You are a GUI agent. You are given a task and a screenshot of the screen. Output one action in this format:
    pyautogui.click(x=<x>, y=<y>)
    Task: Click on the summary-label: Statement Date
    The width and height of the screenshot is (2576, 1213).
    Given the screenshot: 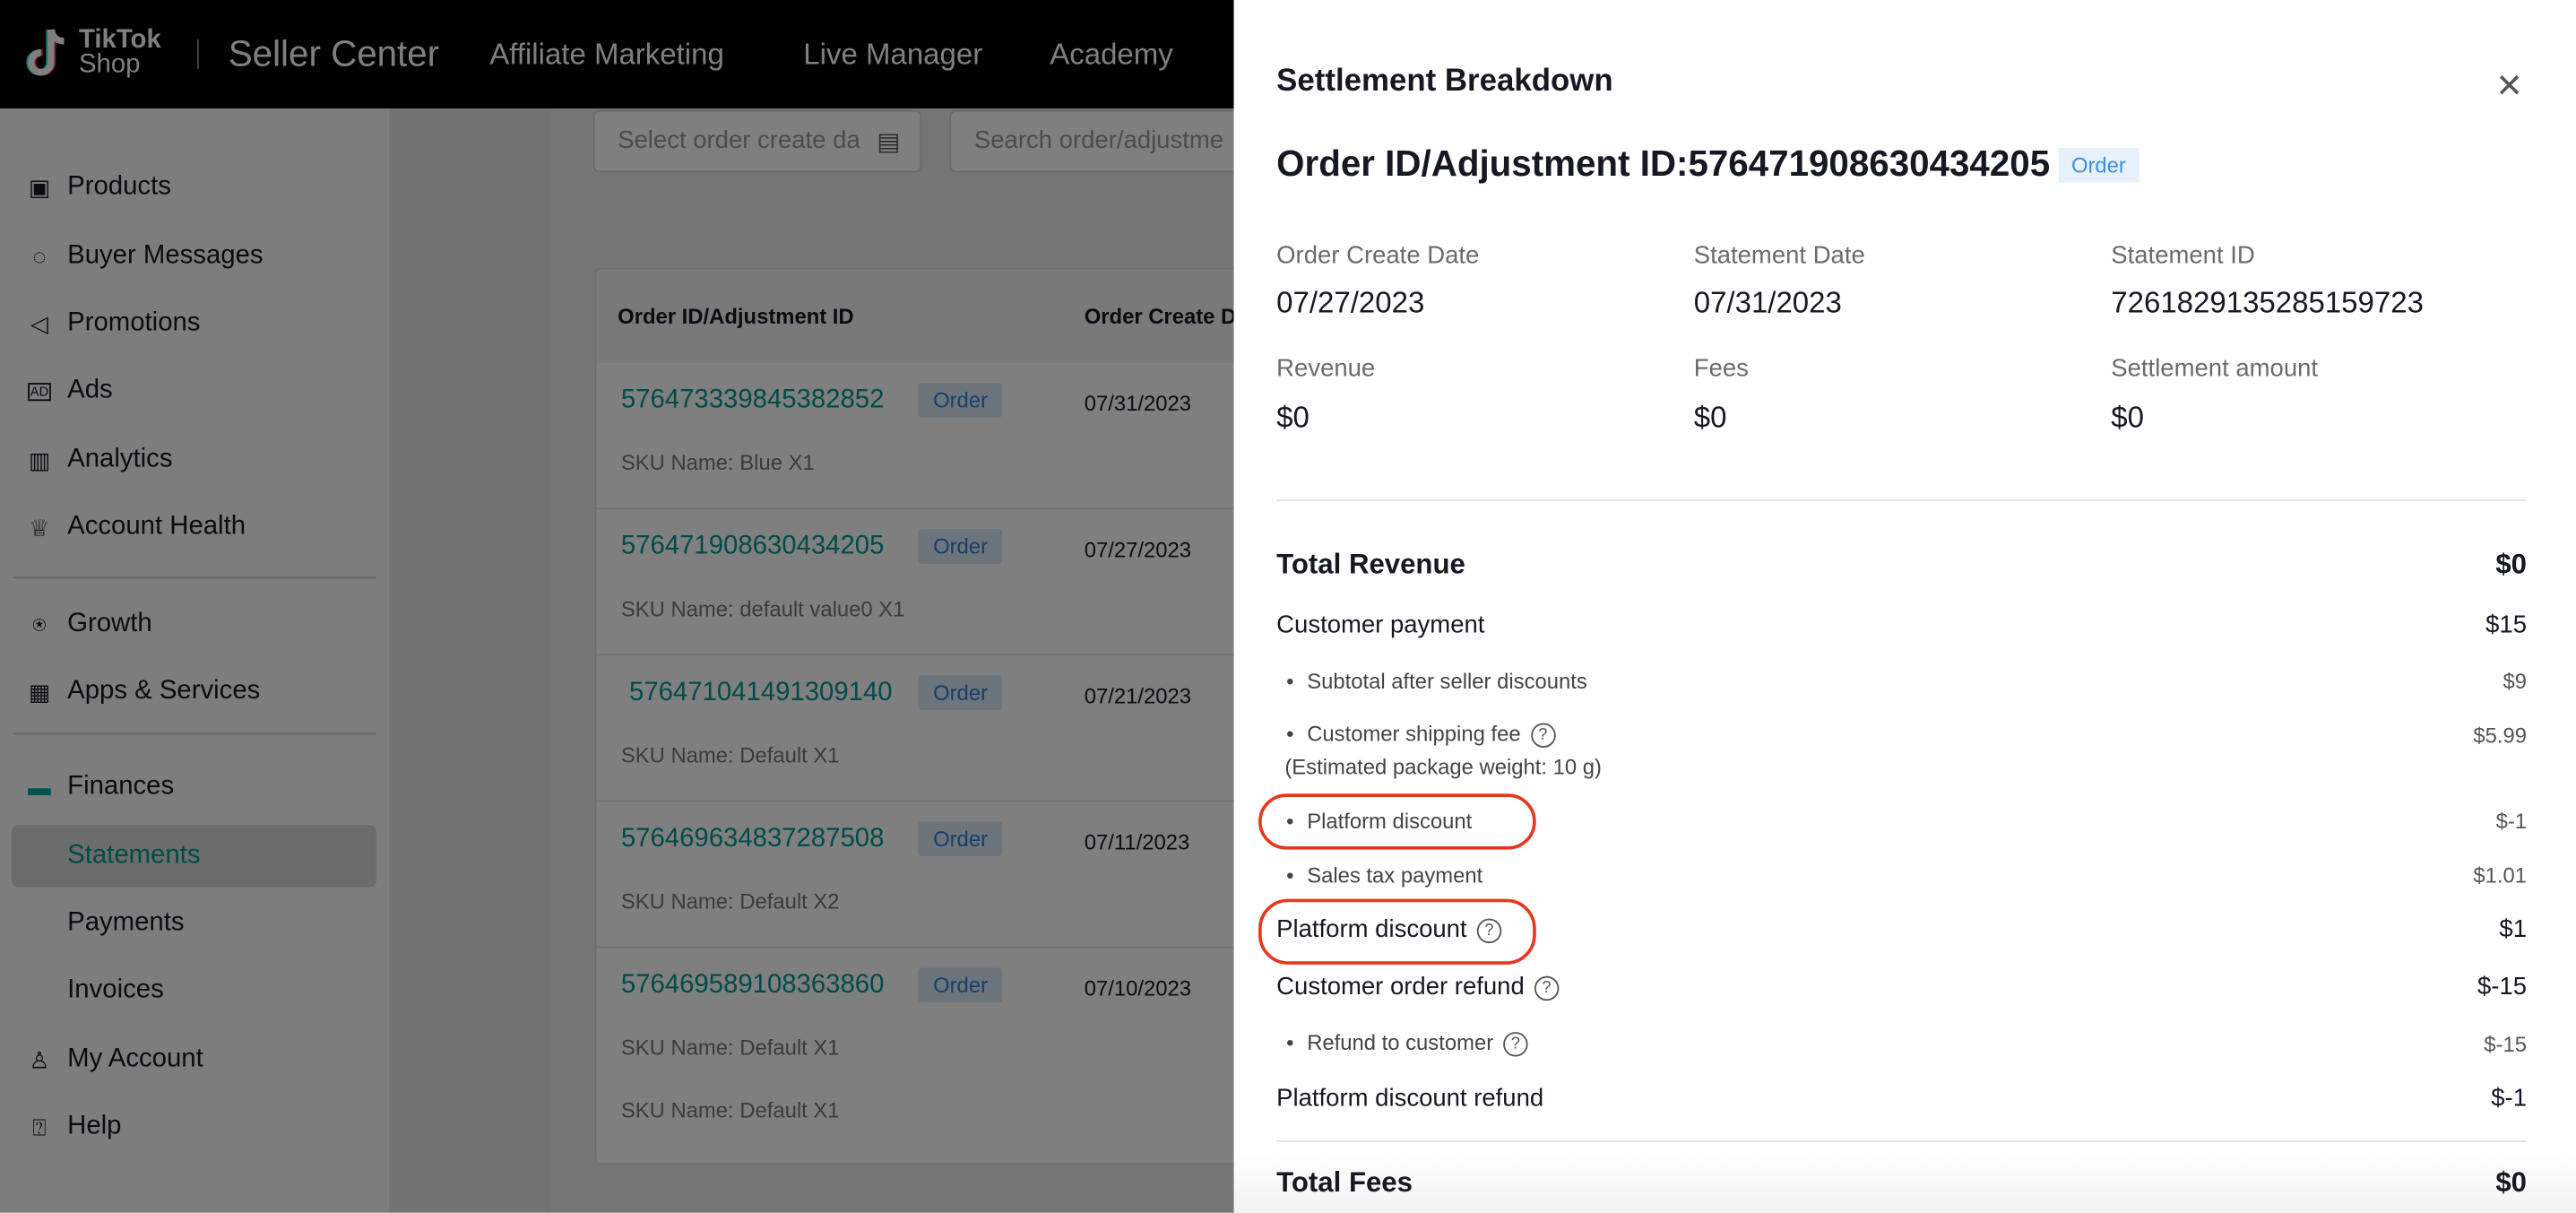 What is the action you would take?
    pyautogui.click(x=1779, y=255)
    